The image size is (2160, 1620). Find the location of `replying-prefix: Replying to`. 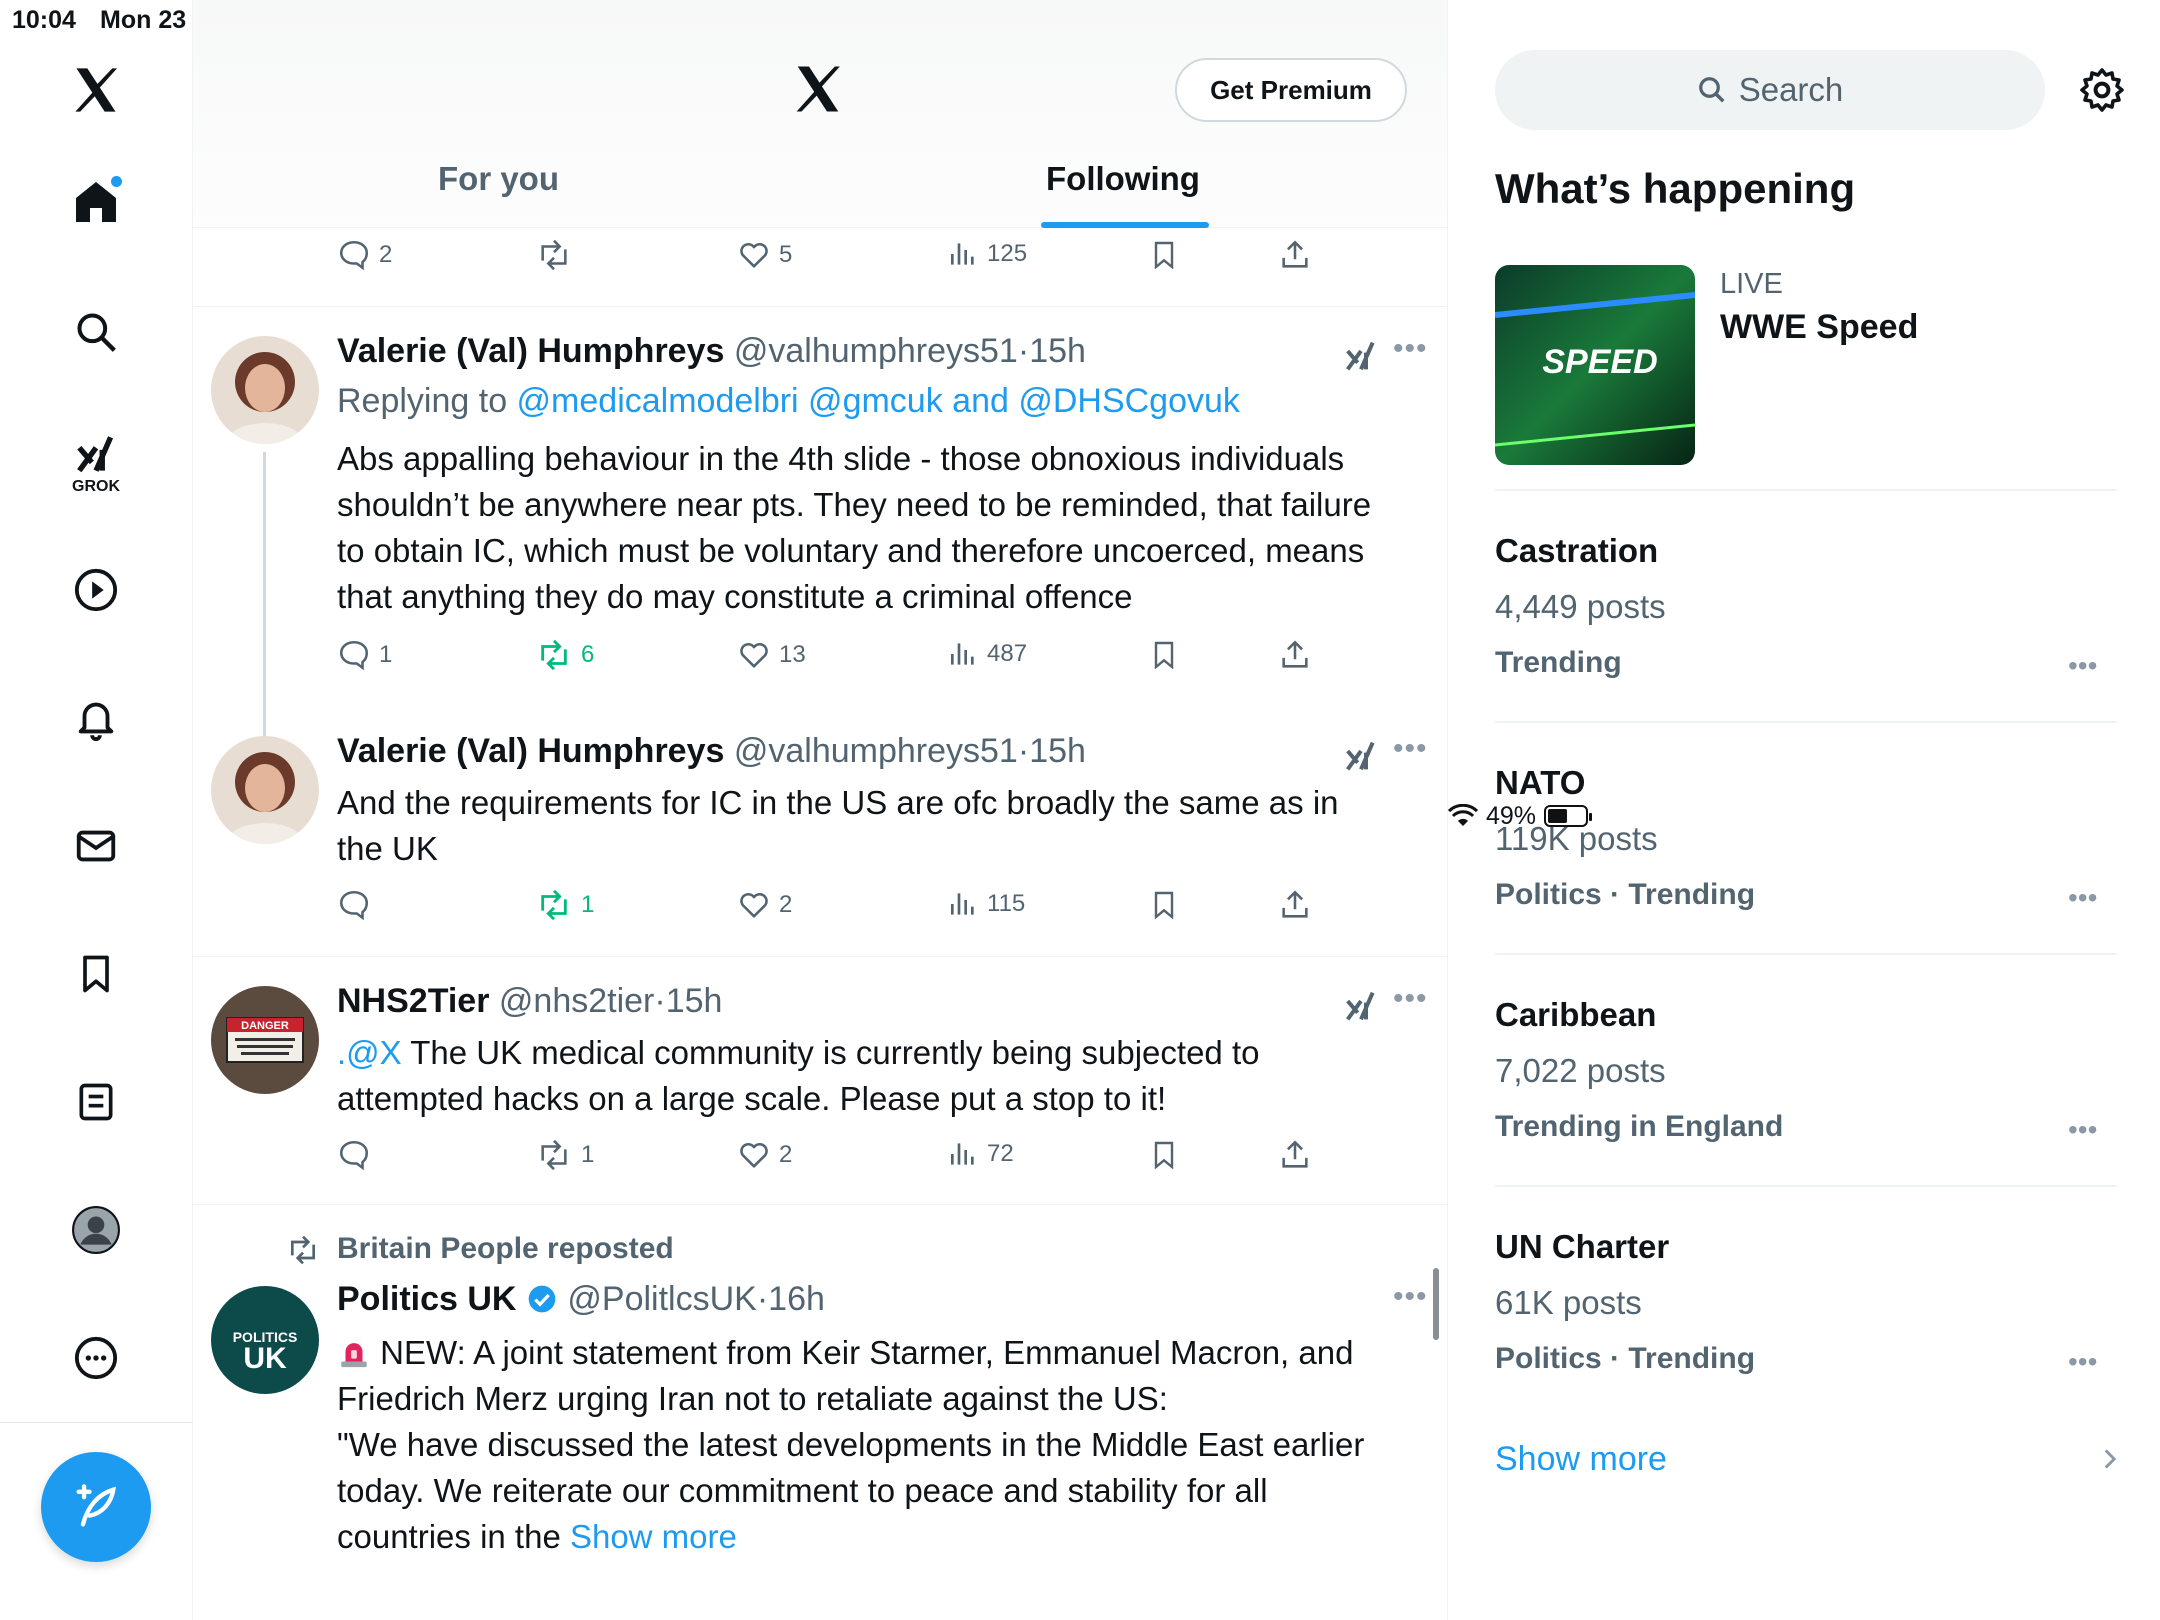

replying-prefix: Replying to is located at coordinates (427, 401).